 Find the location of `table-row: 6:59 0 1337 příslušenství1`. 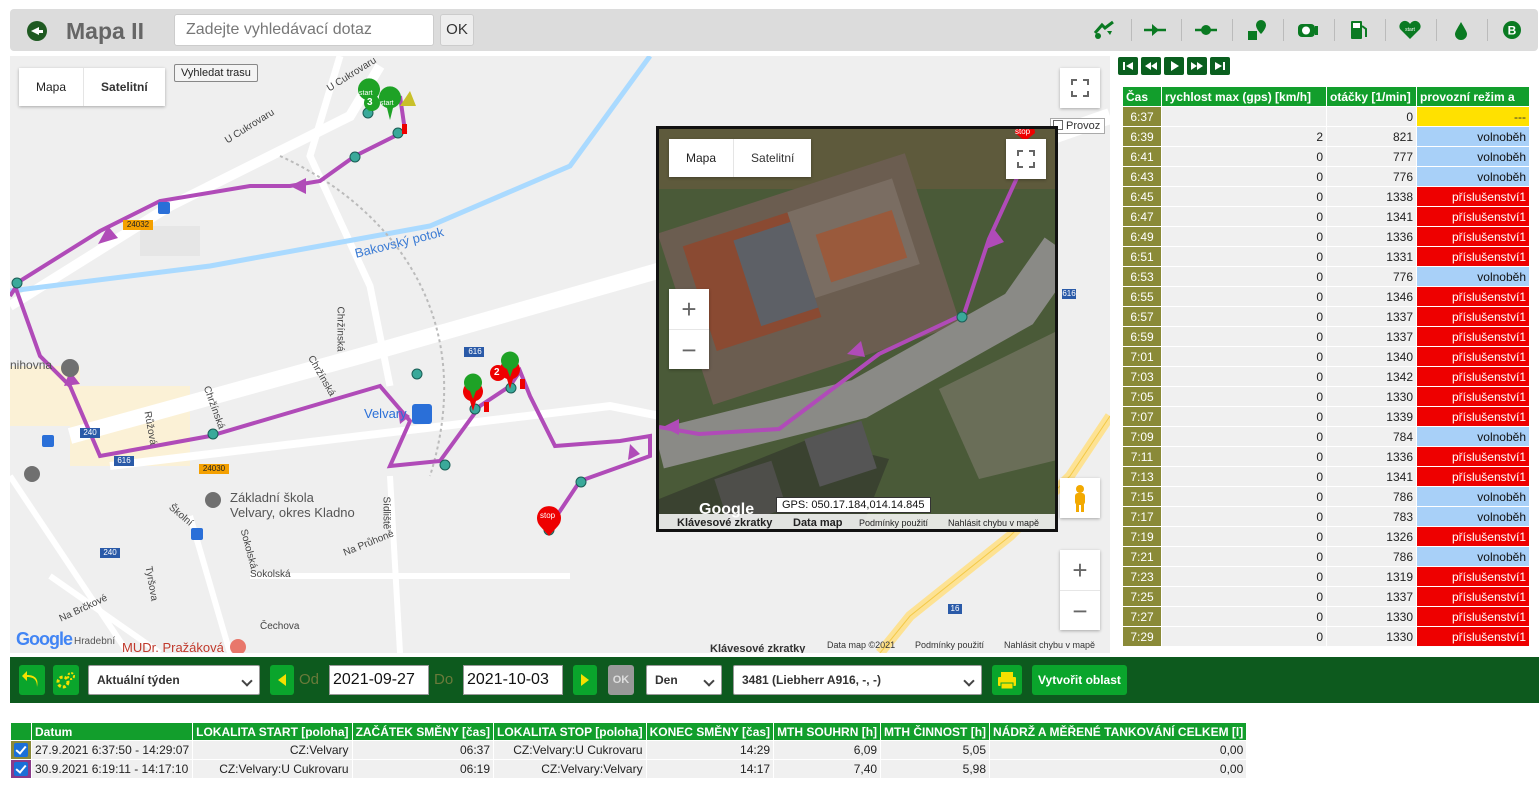

table-row: 6:59 0 1337 příslušenství1 is located at coordinates (1326, 336).